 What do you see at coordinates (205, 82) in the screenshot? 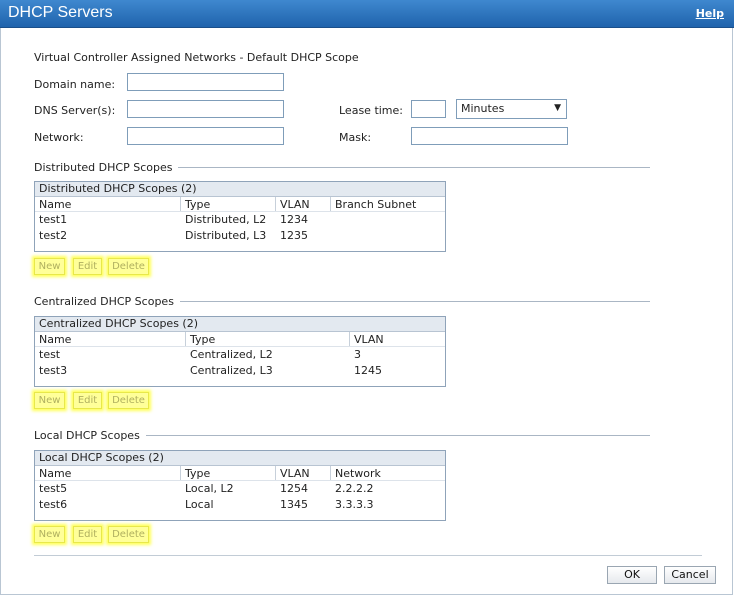
I see `domain-name-input` at bounding box center [205, 82].